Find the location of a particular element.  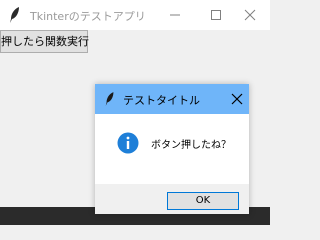

minimize-icon is located at coordinates (175, 15).